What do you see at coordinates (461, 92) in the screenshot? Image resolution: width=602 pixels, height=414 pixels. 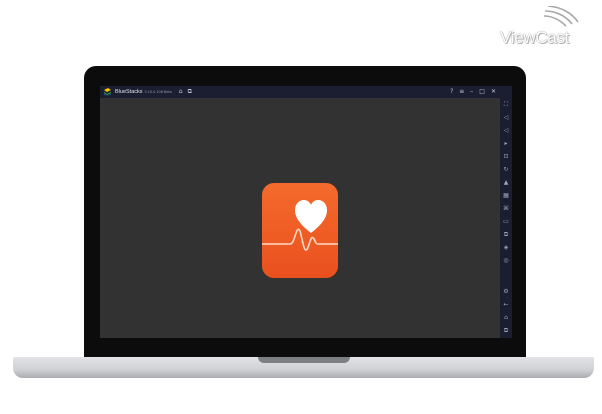 I see `menu-icon: ≡` at bounding box center [461, 92].